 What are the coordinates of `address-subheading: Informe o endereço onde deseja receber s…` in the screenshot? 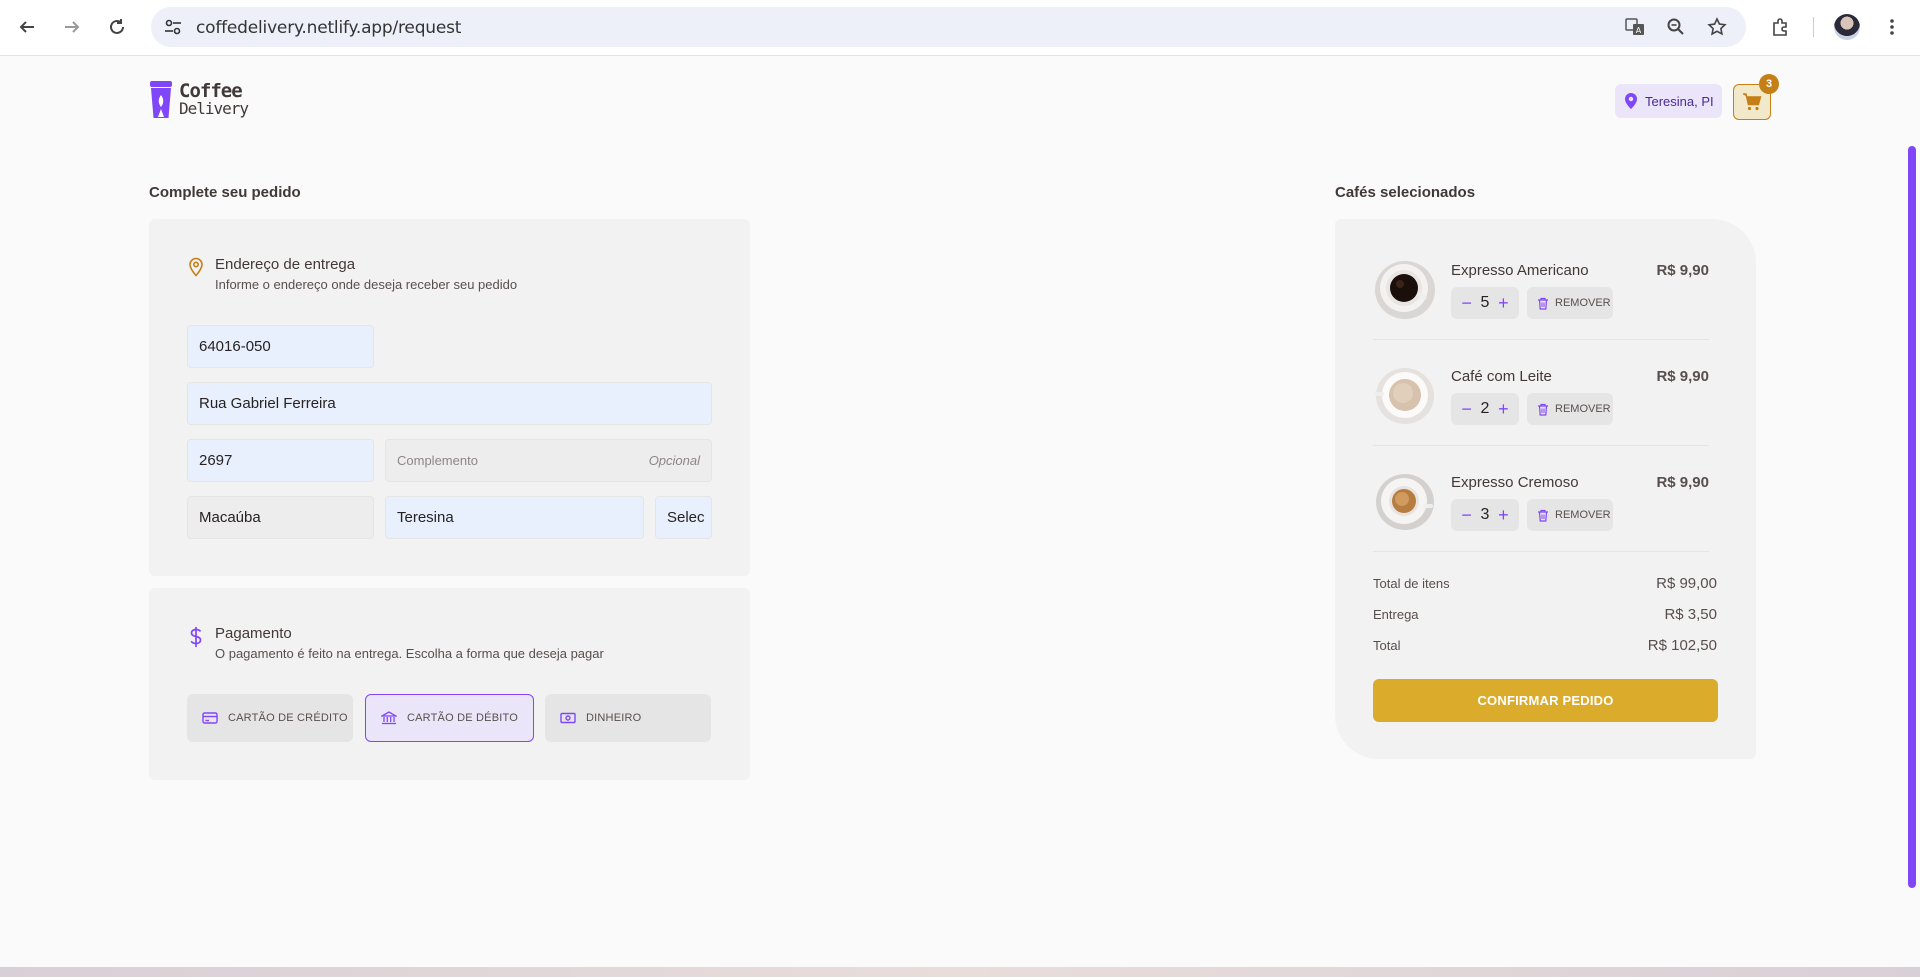 It's located at (366, 284).